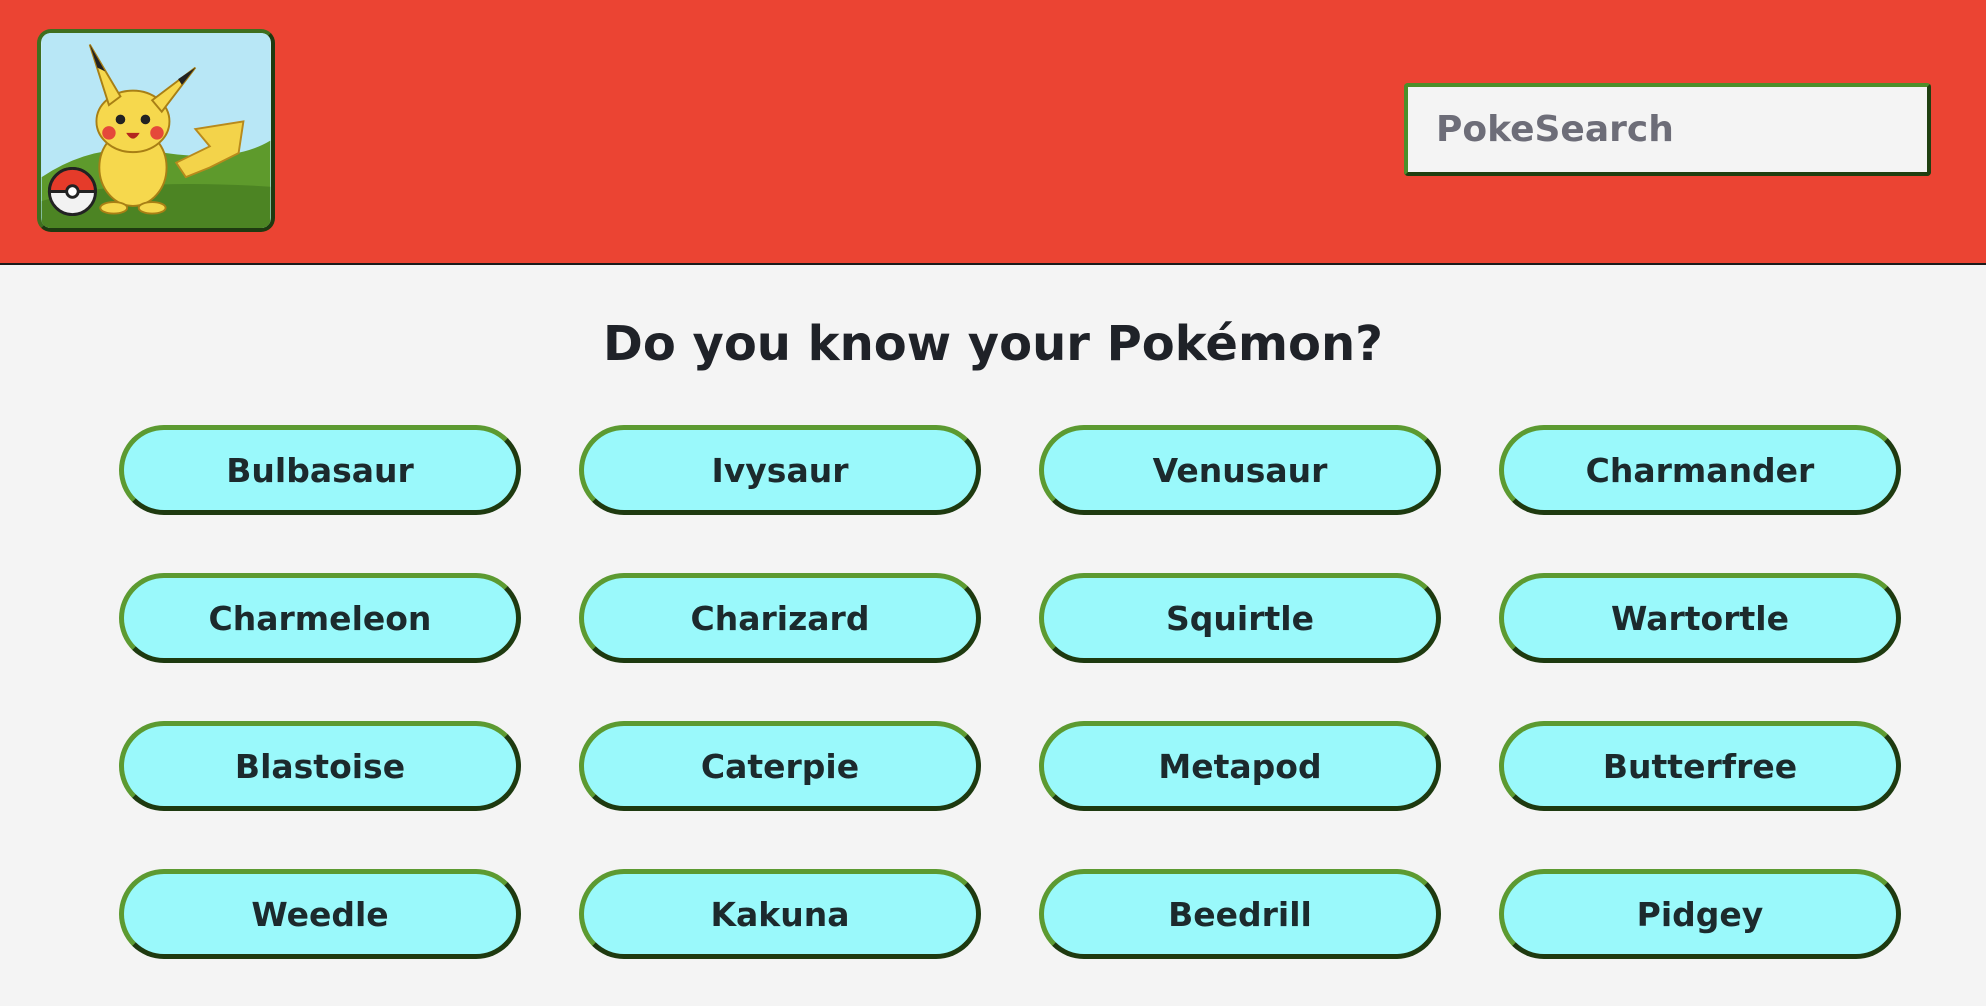 The width and height of the screenshot is (1986, 1006). Describe the element at coordinates (1700, 766) in the screenshot. I see `pokemon-button-butterfree: Butterfree` at that location.